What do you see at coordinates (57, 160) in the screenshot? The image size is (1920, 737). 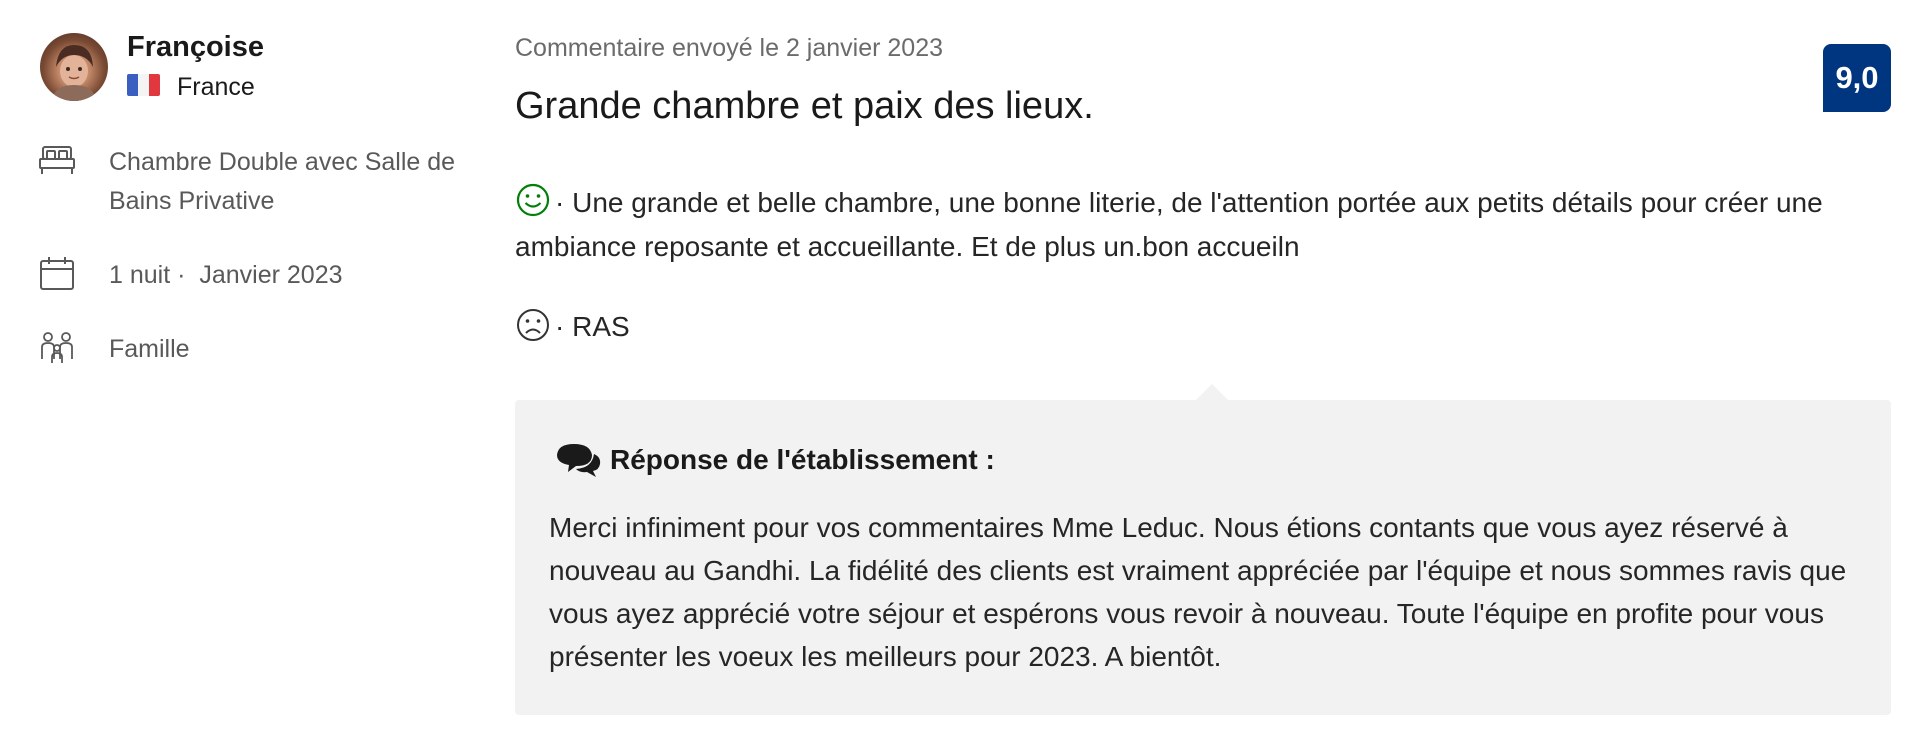 I see `bed-icon` at bounding box center [57, 160].